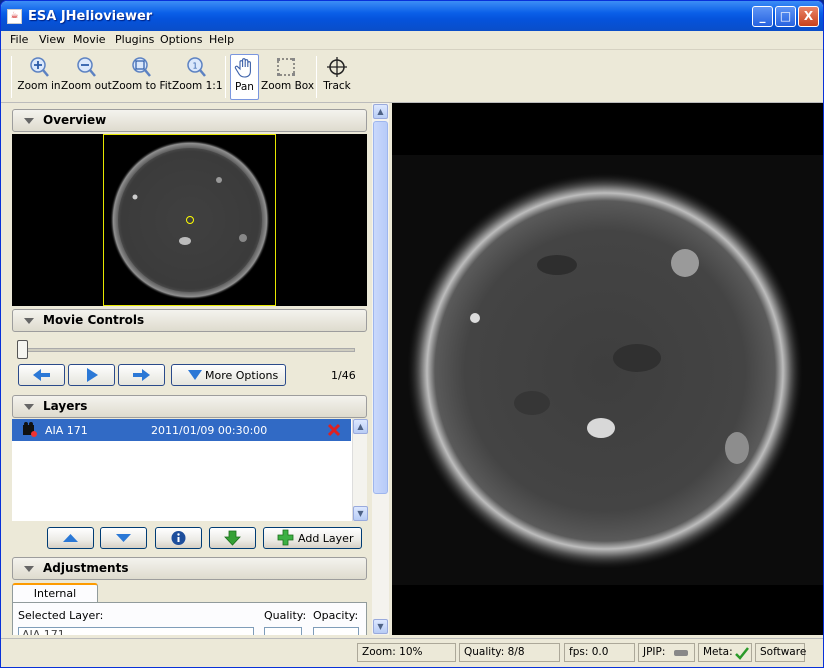  I want to click on triangle-up-icon, so click(70, 538).